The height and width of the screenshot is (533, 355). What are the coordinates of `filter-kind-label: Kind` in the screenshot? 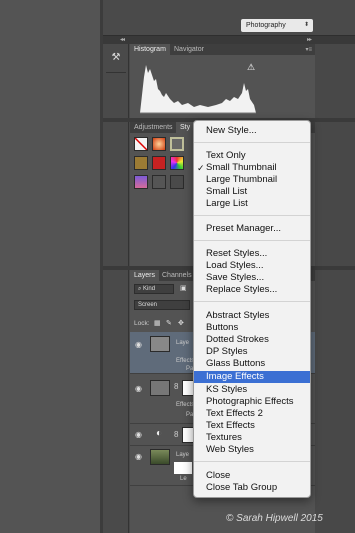 It's located at (149, 289).